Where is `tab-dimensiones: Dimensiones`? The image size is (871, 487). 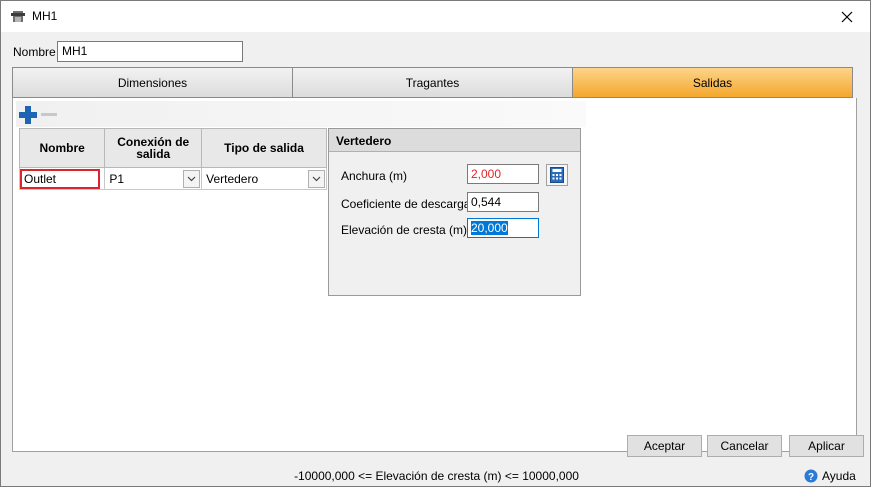 tab-dimensiones: Dimensiones is located at coordinates (153, 82).